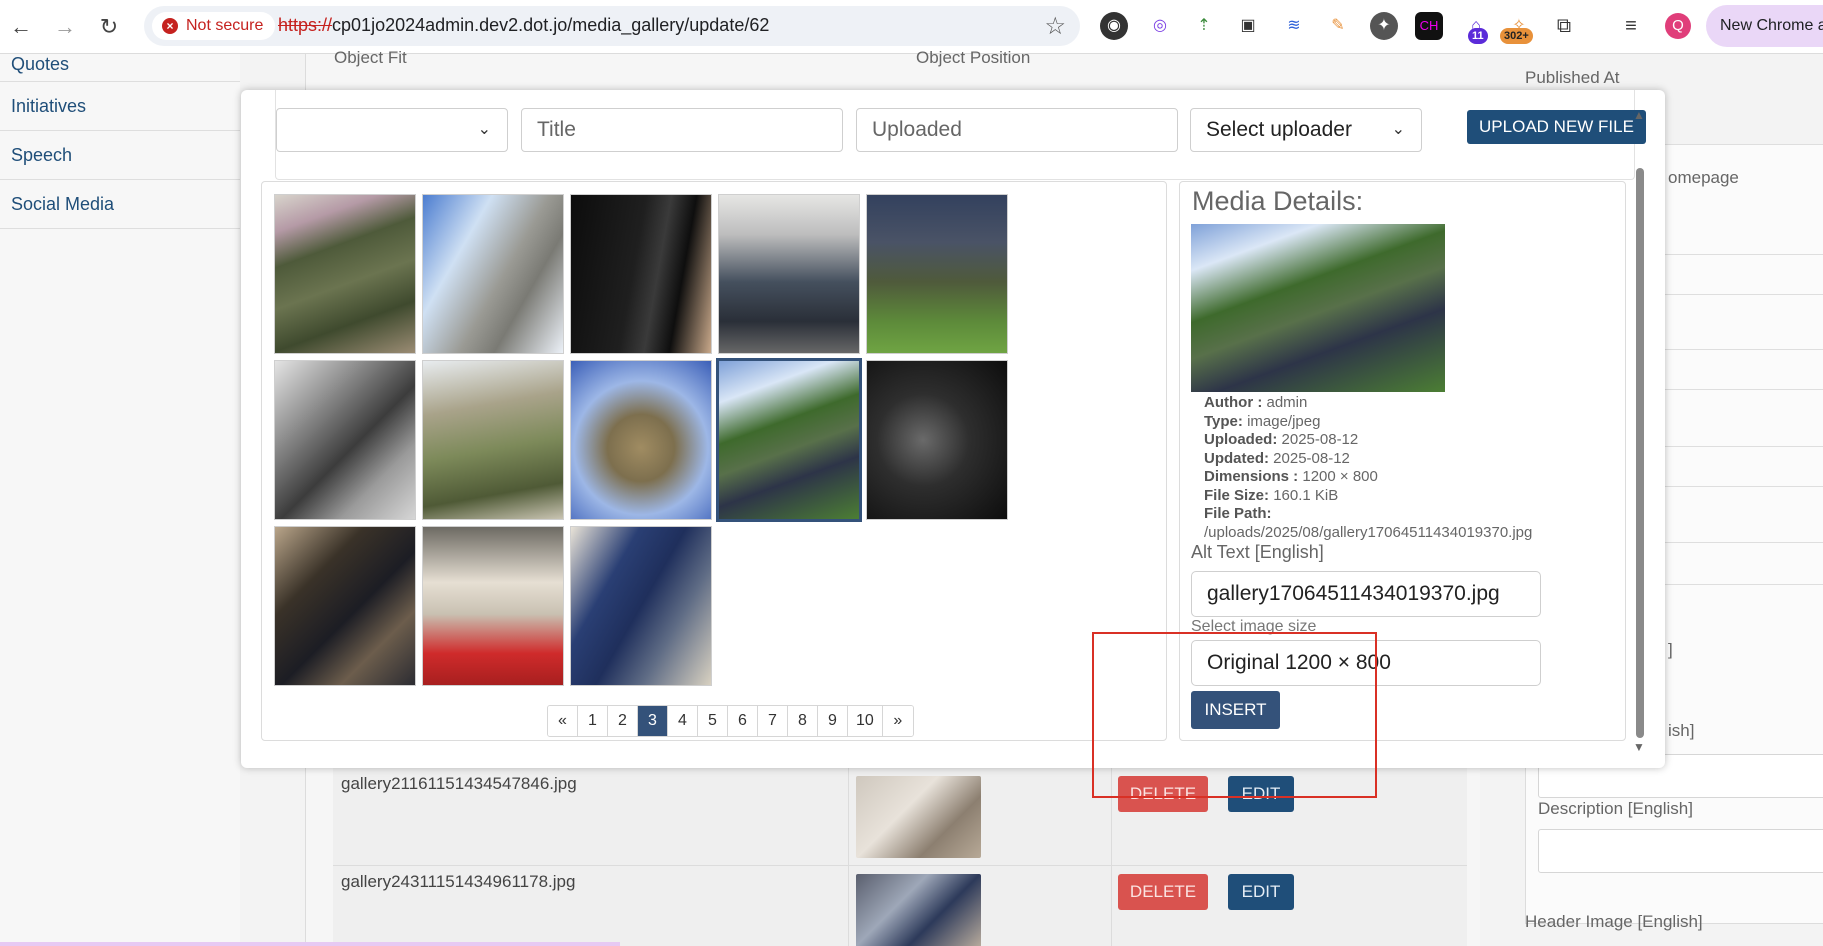 This screenshot has height=946, width=1823. I want to click on back-icon: ←, so click(21, 27).